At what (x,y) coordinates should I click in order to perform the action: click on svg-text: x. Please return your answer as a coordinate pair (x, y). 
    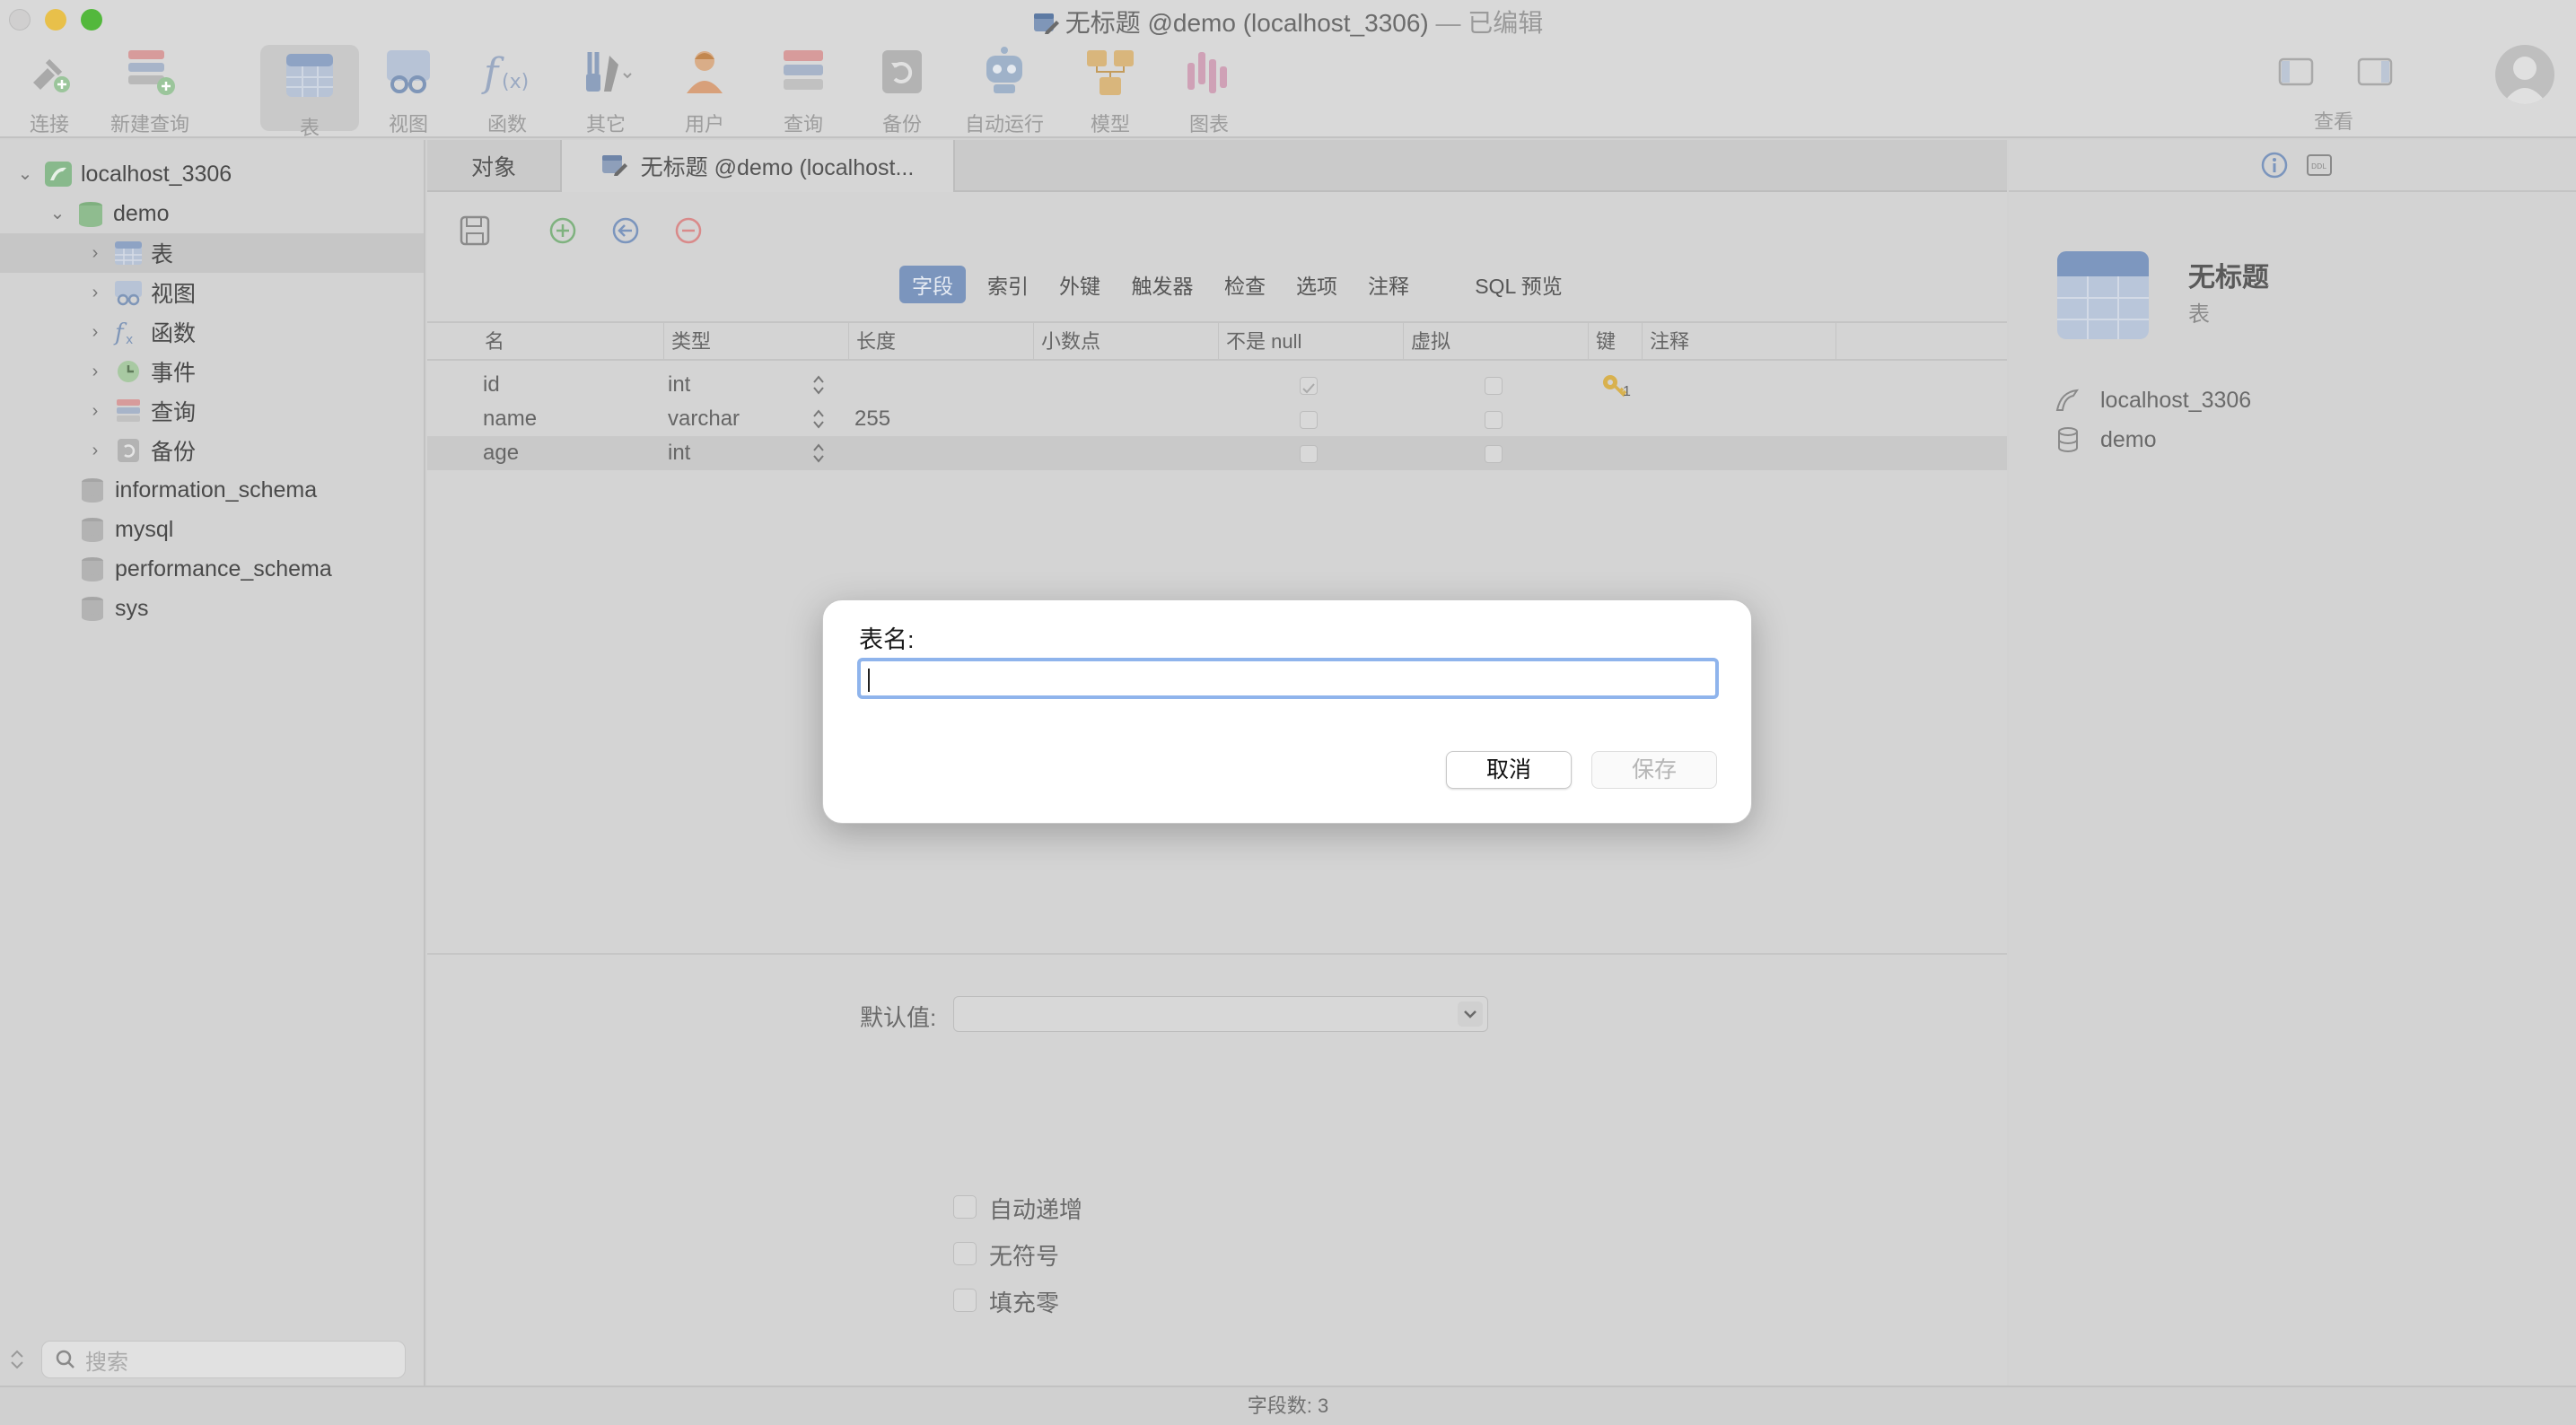
    Looking at the image, I should click on (129, 339).